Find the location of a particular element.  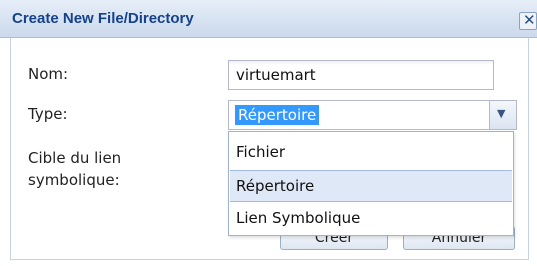

type-select-value: Répertoire is located at coordinates (277, 115).